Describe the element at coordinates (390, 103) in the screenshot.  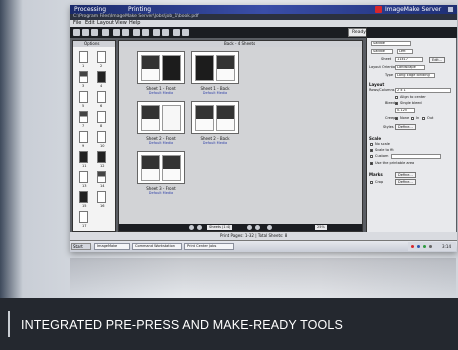
I see `bleed-label: Bleed` at that location.